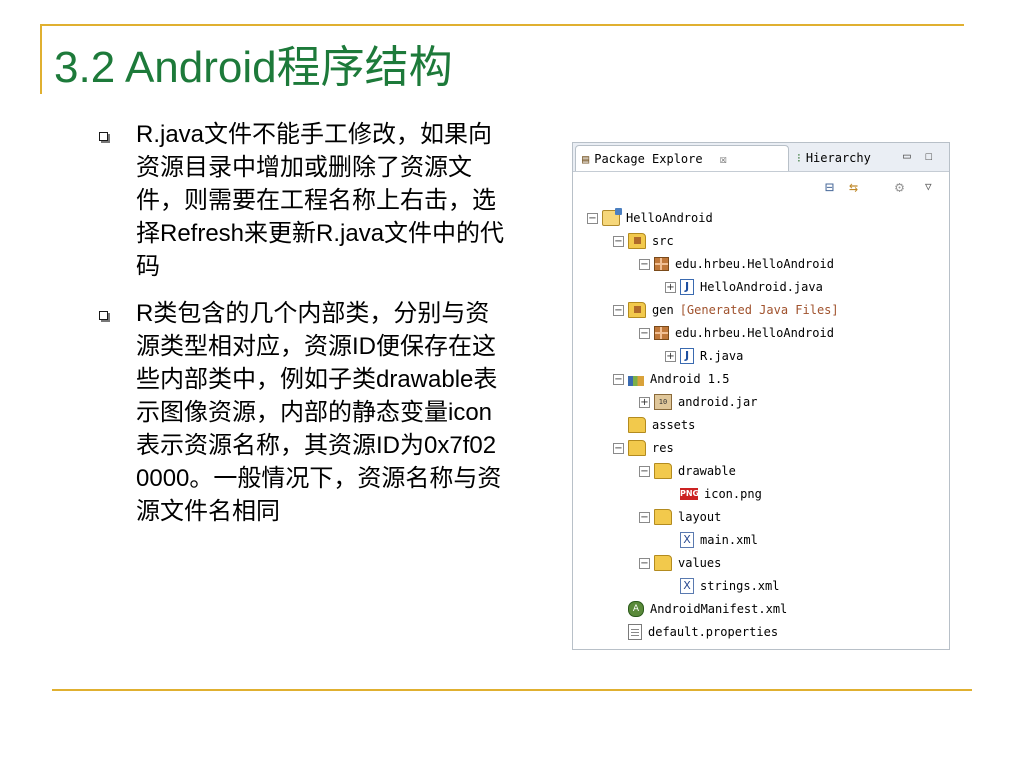  Describe the element at coordinates (929, 156) in the screenshot. I see `maximize-button: ☐` at that location.